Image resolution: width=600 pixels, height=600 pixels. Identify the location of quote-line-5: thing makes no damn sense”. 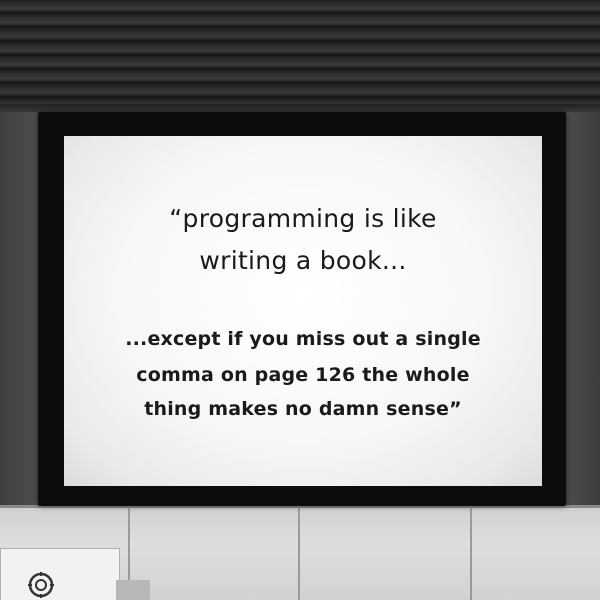
(303, 409).